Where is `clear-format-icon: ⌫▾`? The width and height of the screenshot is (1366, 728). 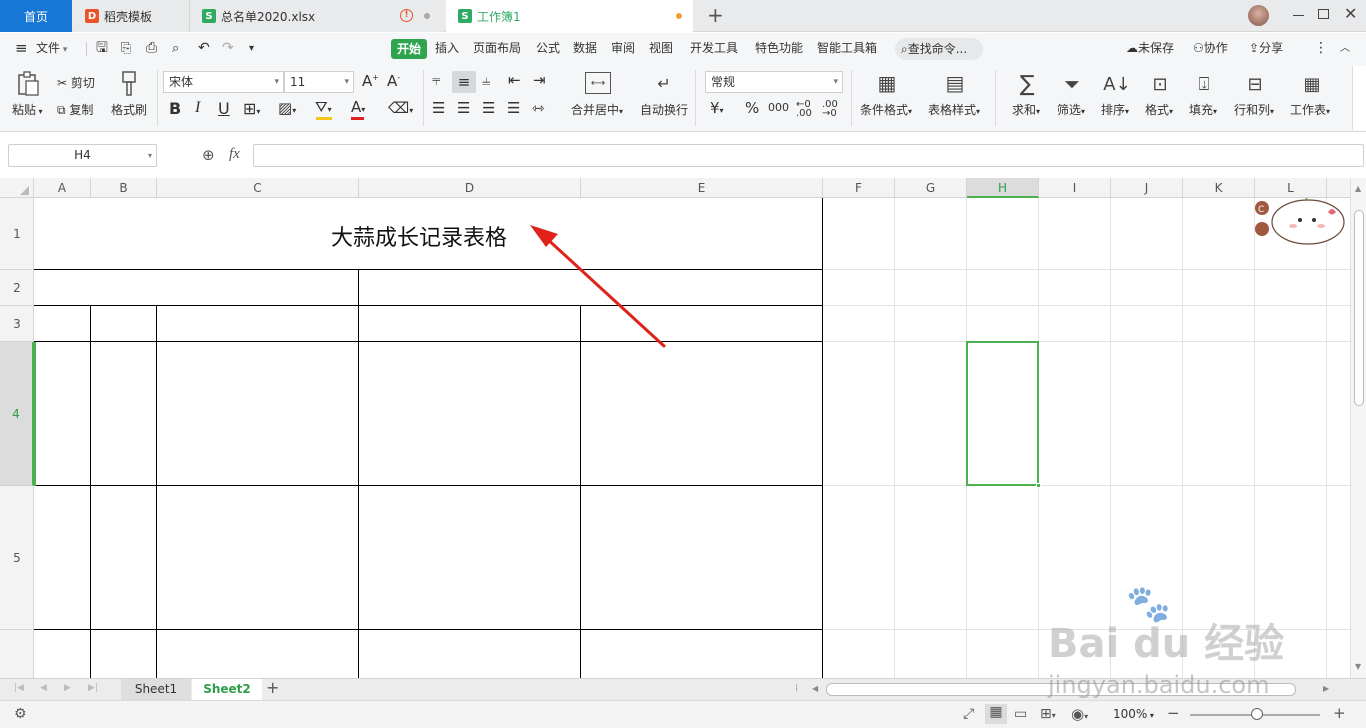
clear-format-icon: ⌫▾ is located at coordinates (400, 108).